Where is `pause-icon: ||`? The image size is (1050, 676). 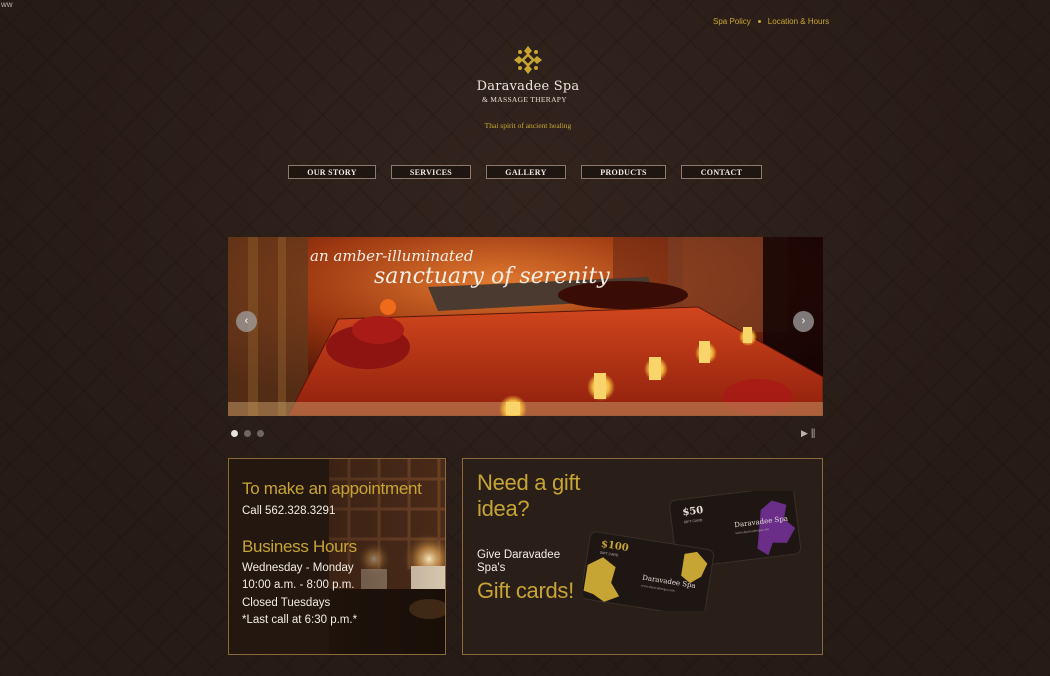 pause-icon: || is located at coordinates (813, 433).